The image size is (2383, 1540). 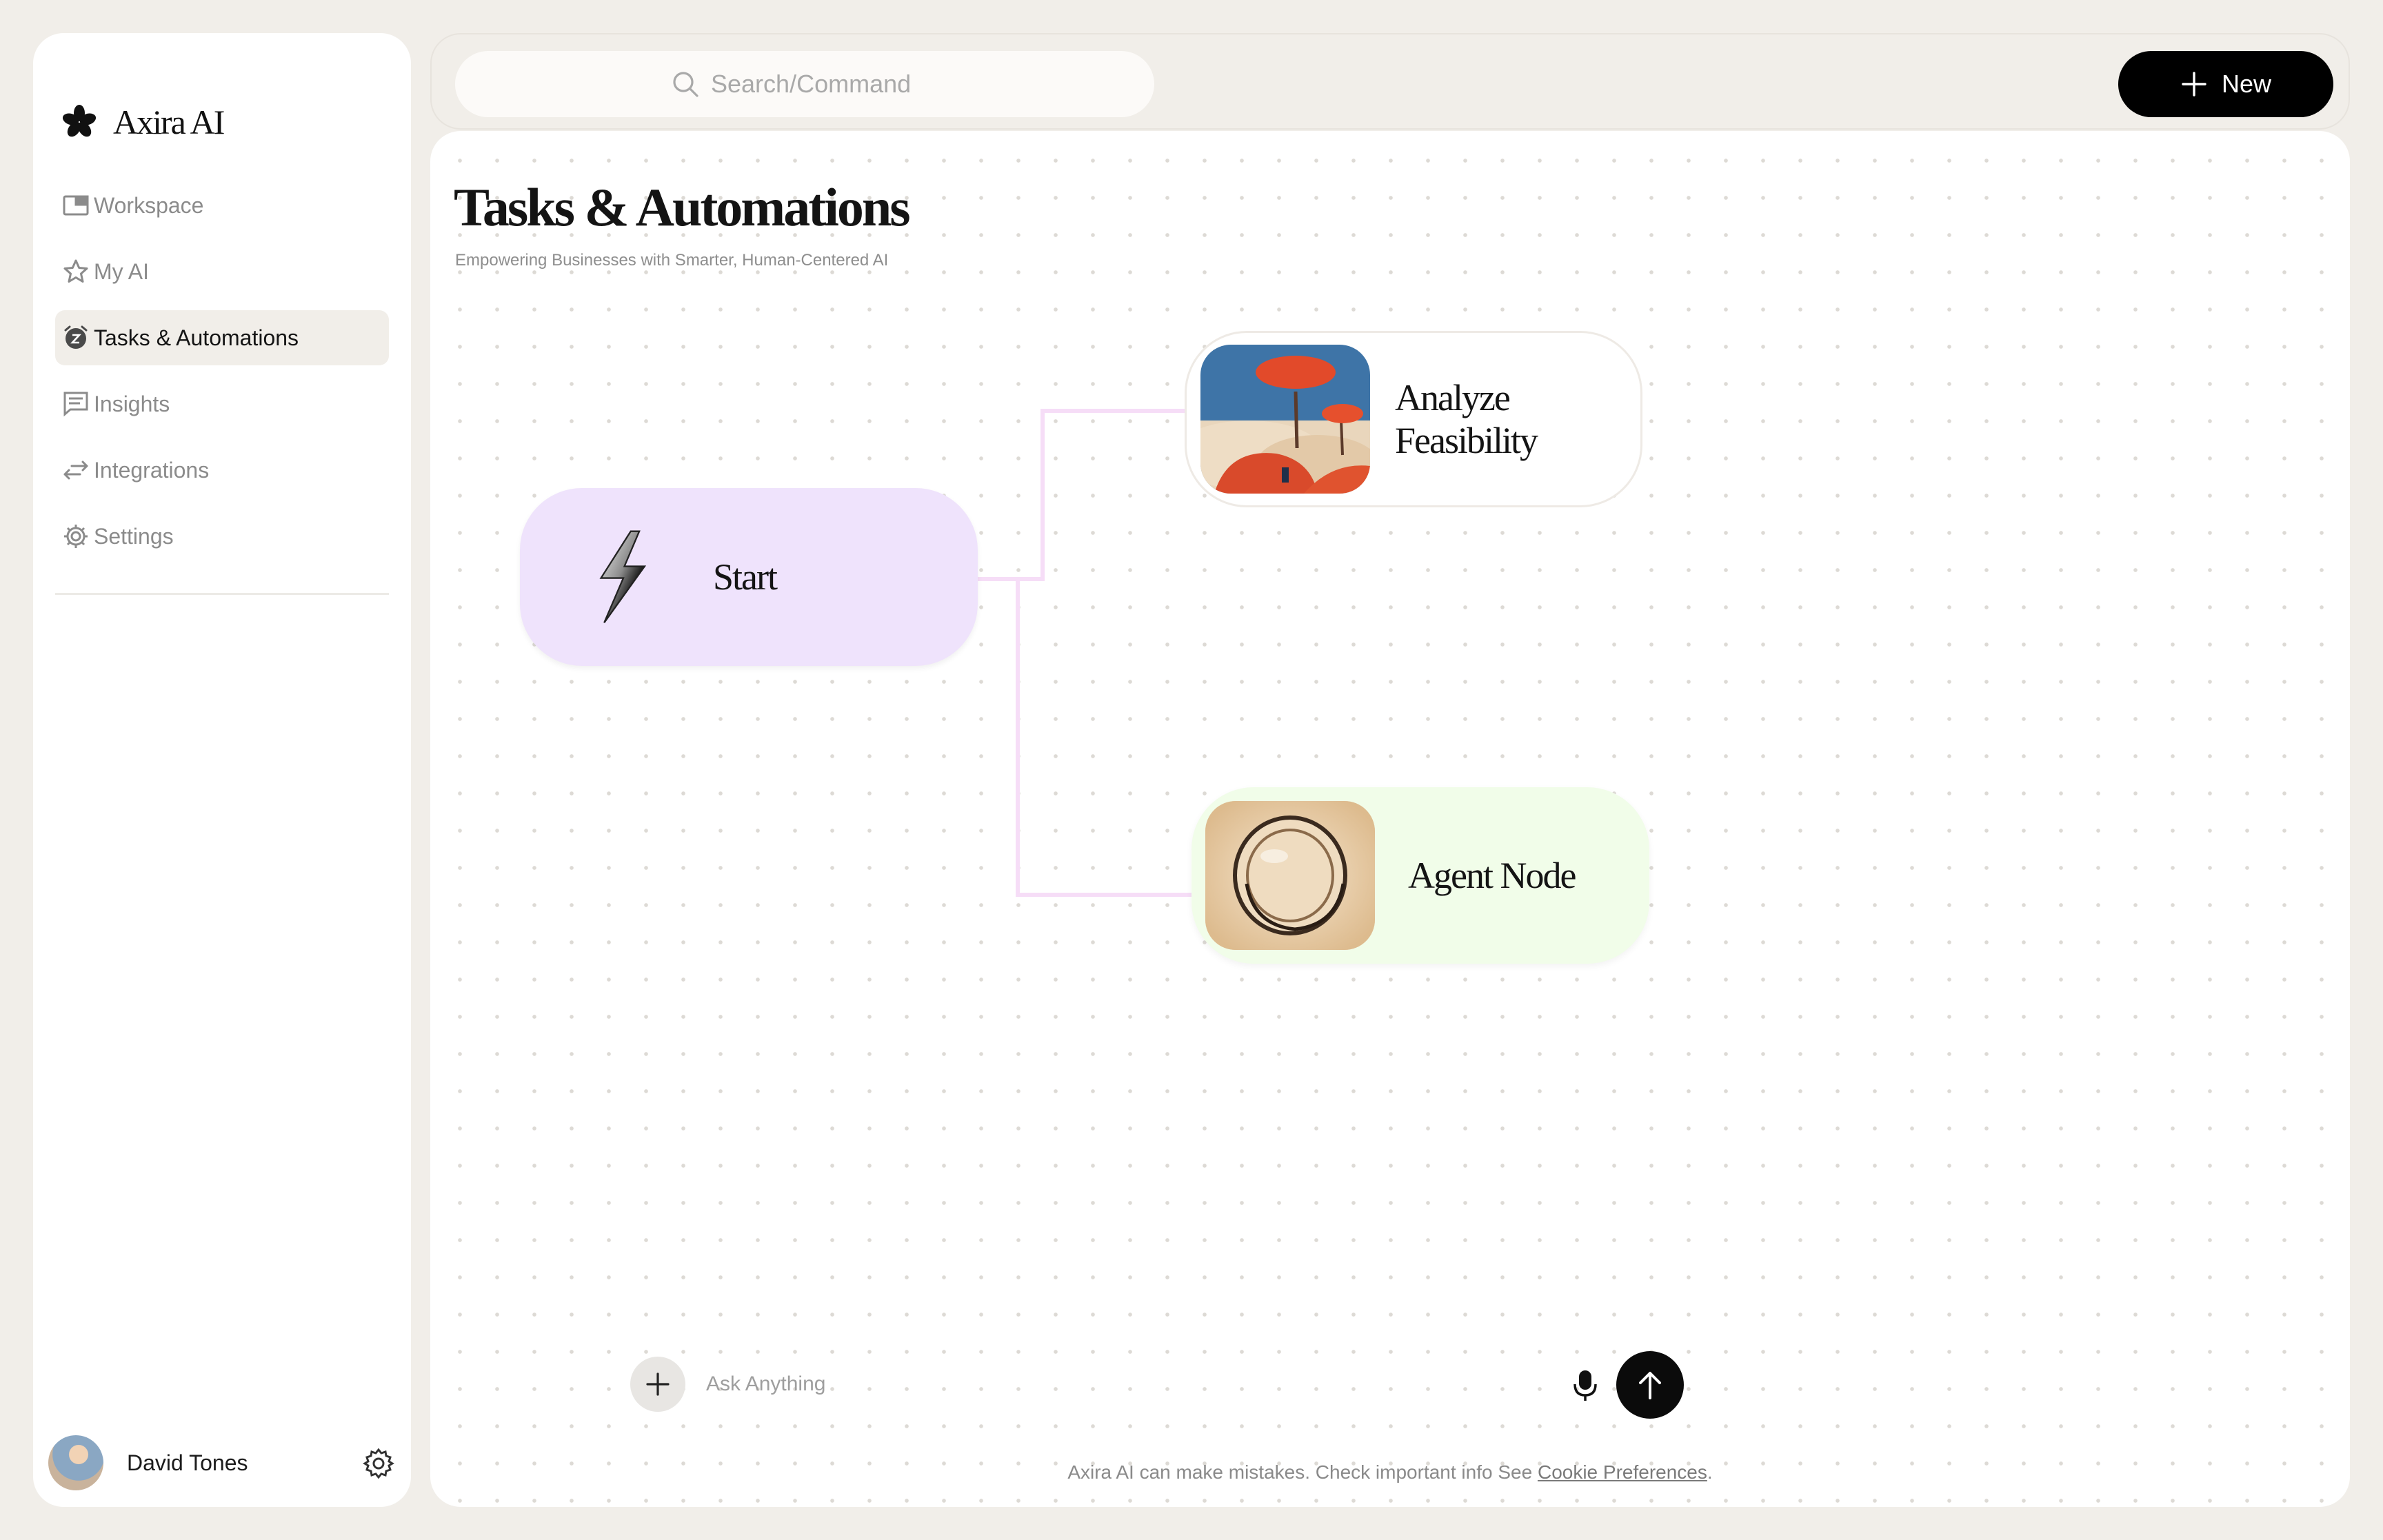 What do you see at coordinates (745, 577) in the screenshot?
I see `start-node-label: Start` at bounding box center [745, 577].